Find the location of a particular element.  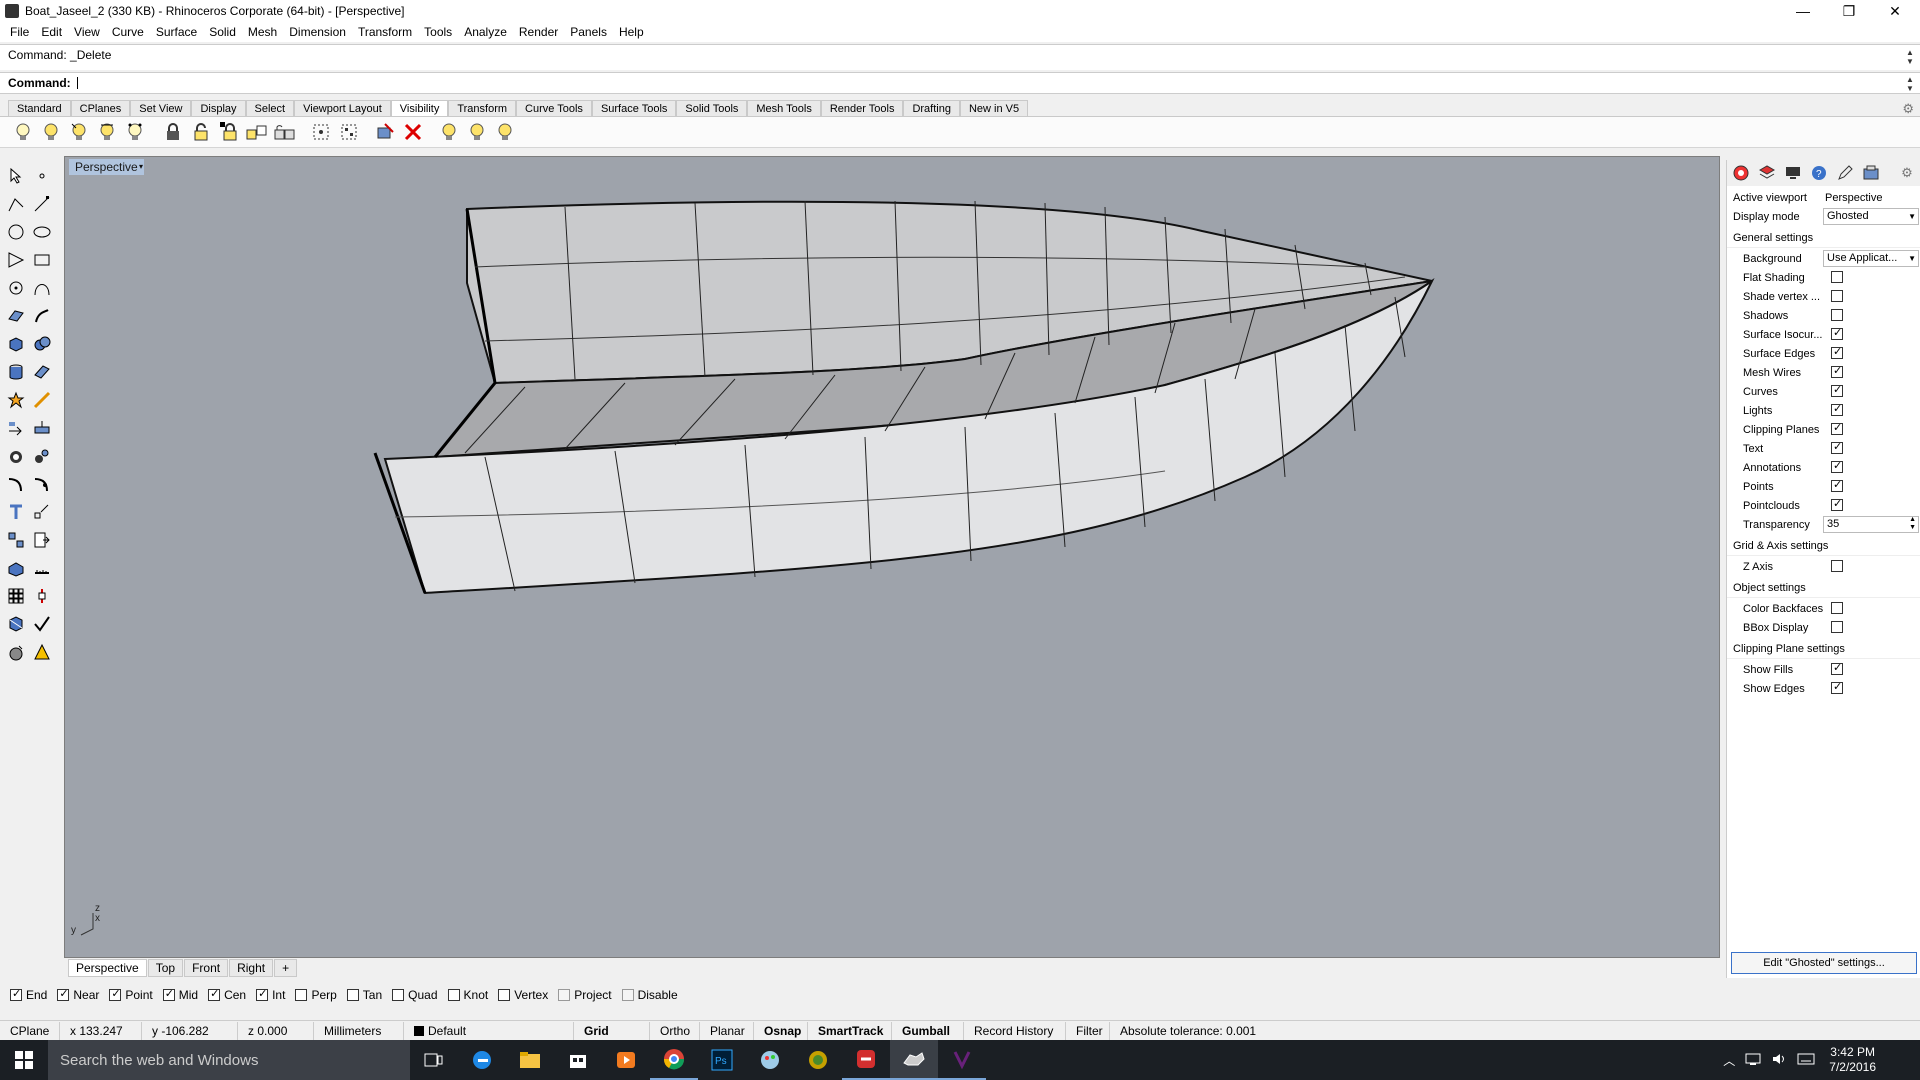

bbox-display-checkbox is located at coordinates (1837, 627).